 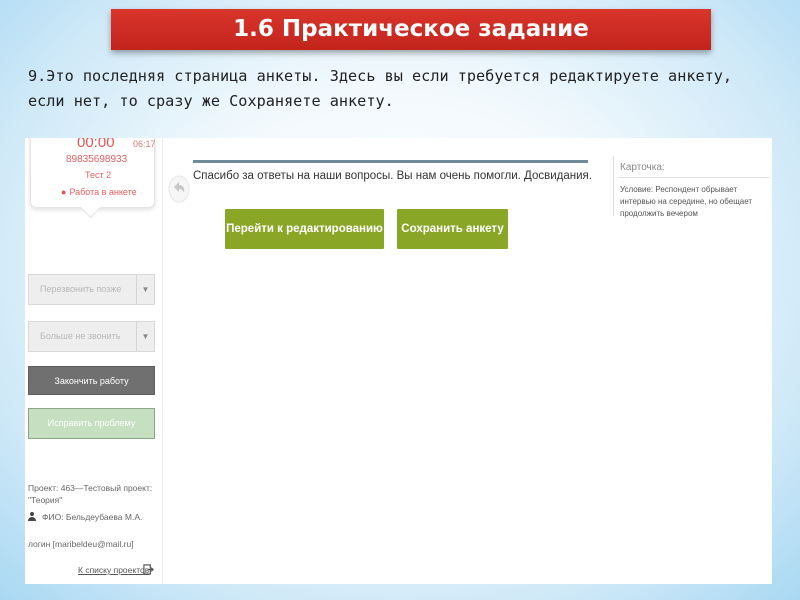 I want to click on call-timer: 00:00, so click(x=96, y=144).